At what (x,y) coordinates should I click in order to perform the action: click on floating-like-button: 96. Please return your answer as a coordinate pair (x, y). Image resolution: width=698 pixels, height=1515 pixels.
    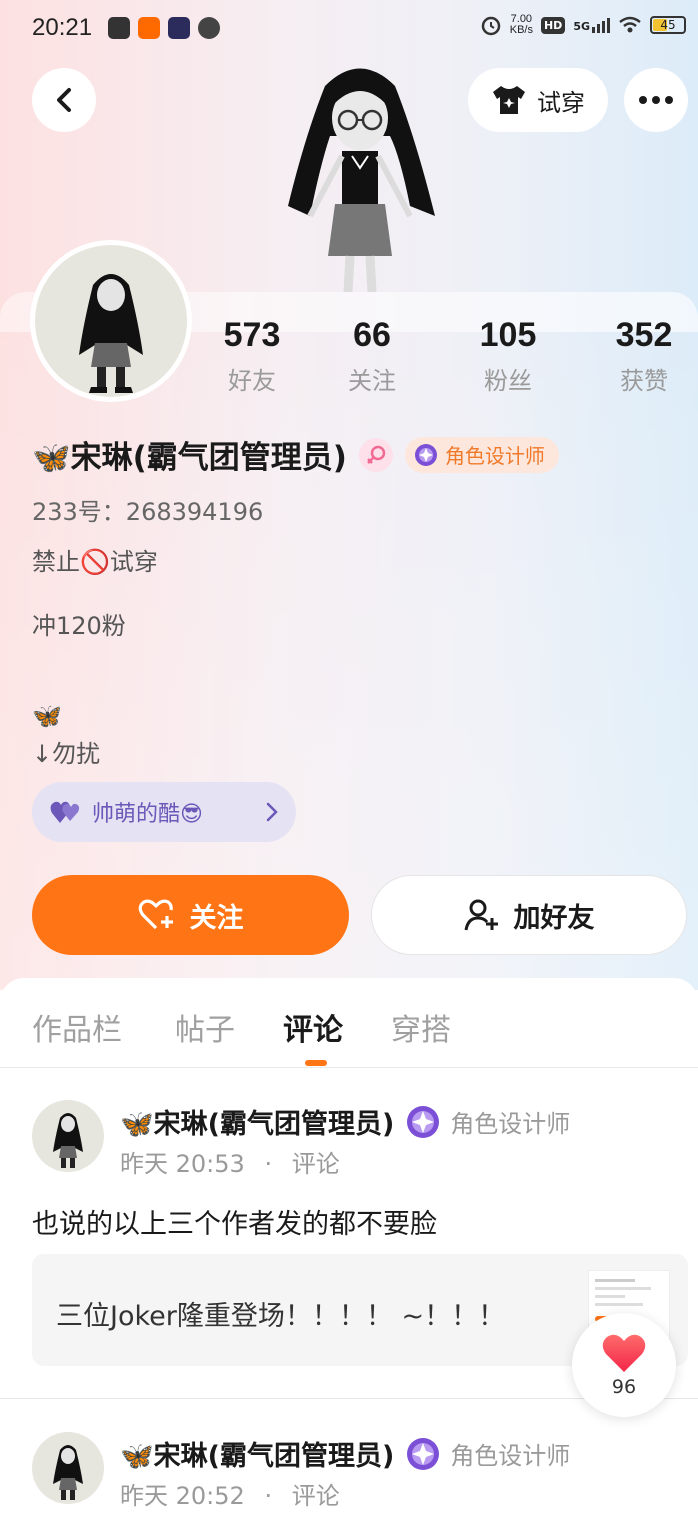
    Looking at the image, I should click on (624, 1365).